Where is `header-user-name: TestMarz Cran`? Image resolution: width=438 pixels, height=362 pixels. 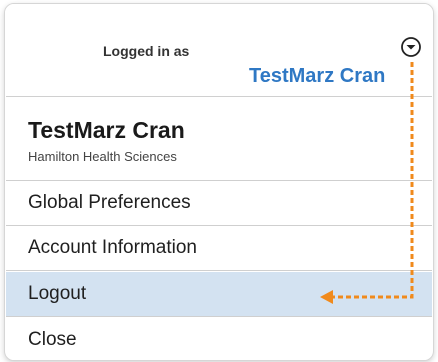 header-user-name: TestMarz Cran is located at coordinates (317, 76).